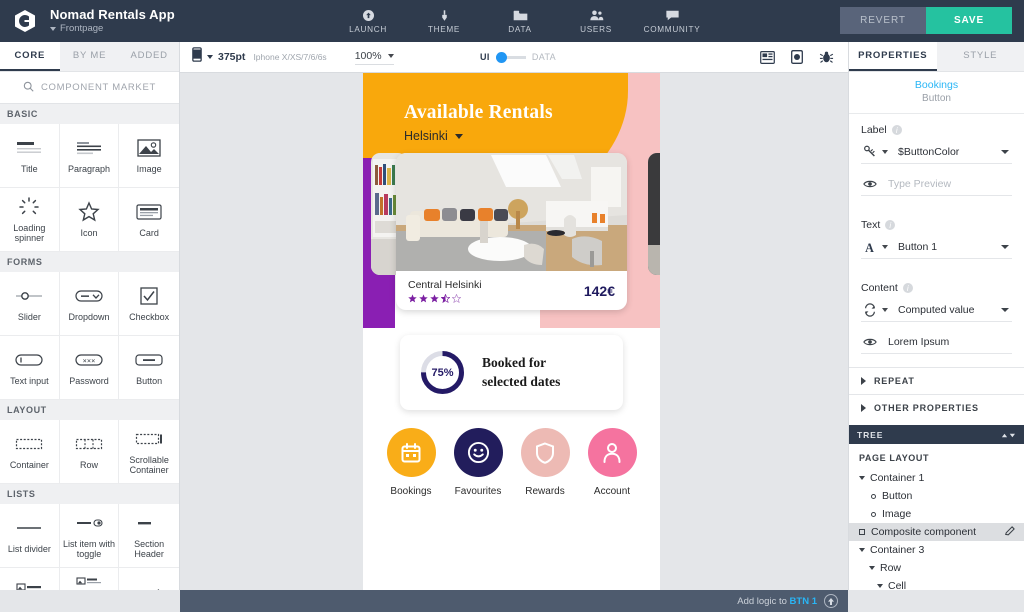 The image size is (1024, 612). Describe the element at coordinates (511, 372) in the screenshot. I see `booked-card: 75% Booked for selected dates` at that location.